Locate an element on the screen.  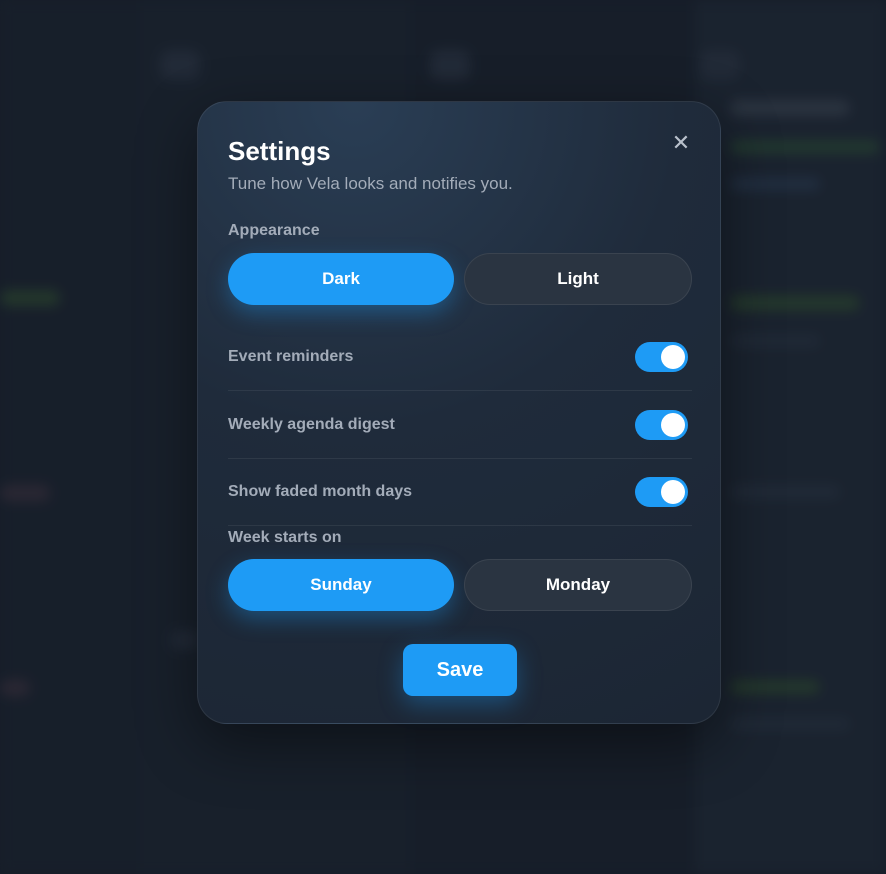
week-start-monday-button: Monday is located at coordinates (578, 585).